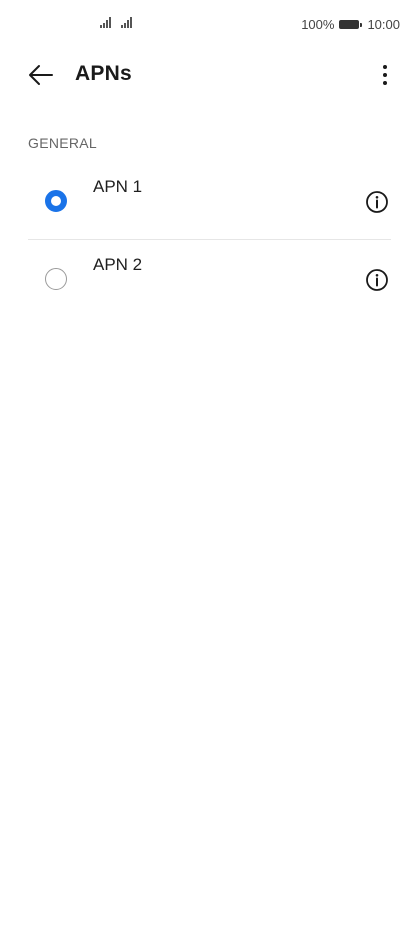  I want to click on apn-name: APN 1, so click(118, 186).